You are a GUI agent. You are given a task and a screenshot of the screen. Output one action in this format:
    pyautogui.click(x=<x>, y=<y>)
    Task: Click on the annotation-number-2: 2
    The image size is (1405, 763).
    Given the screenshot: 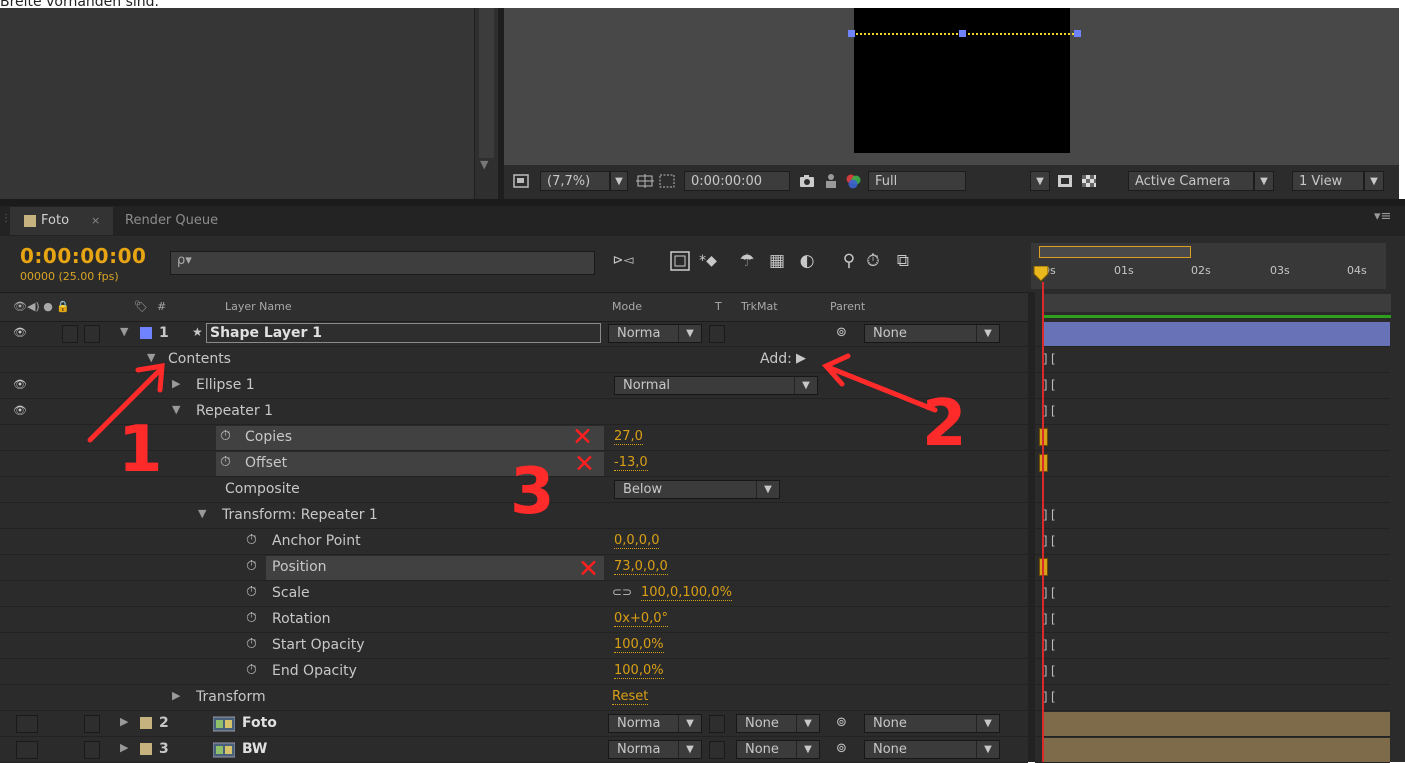 What is the action you would take?
    pyautogui.click(x=944, y=424)
    